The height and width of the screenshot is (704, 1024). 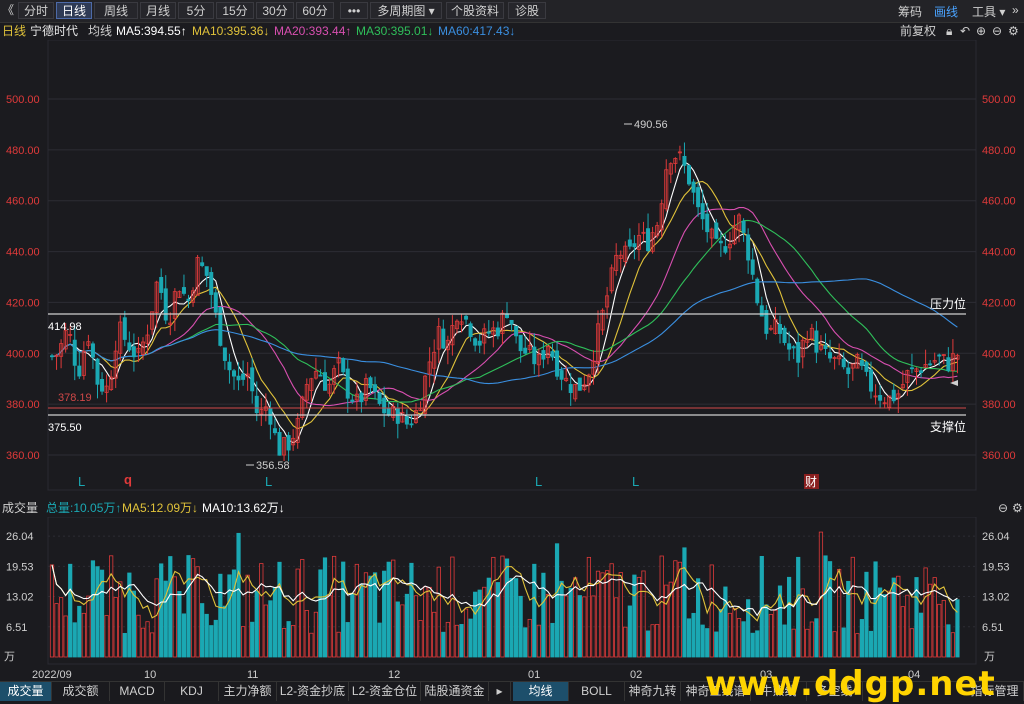 What do you see at coordinates (597, 691) in the screenshot?
I see `tab-boll: BOLL` at bounding box center [597, 691].